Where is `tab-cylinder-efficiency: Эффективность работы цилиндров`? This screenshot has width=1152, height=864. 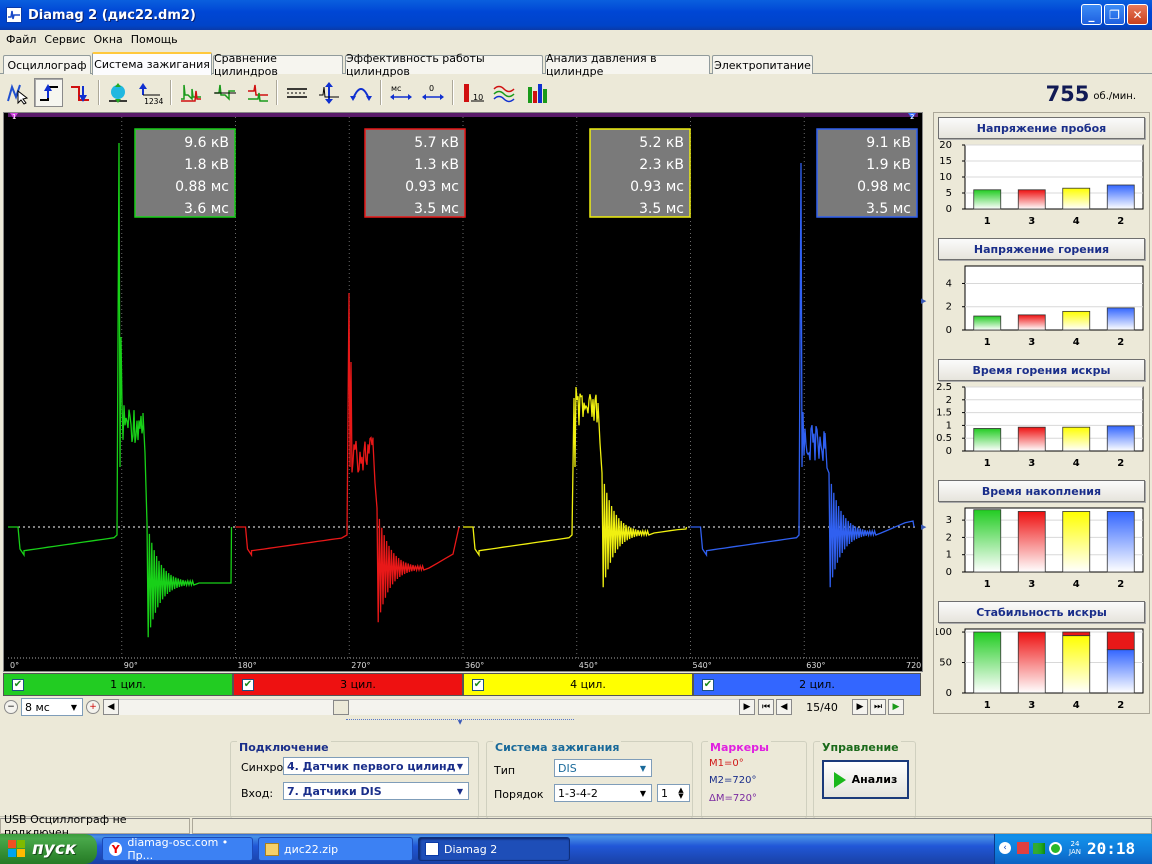
tab-cylinder-efficiency: Эффективность работы цилиндров is located at coordinates (444, 65).